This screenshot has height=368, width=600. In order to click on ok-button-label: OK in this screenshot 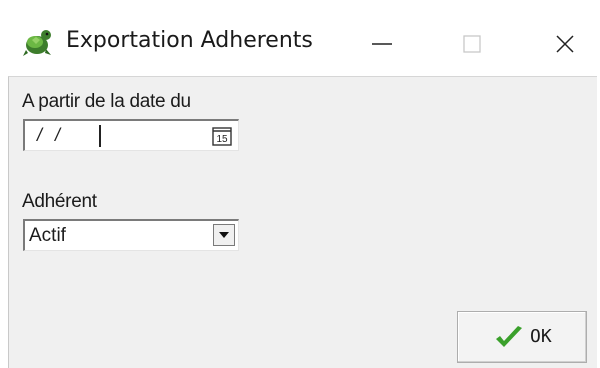, I will do `click(541, 336)`.